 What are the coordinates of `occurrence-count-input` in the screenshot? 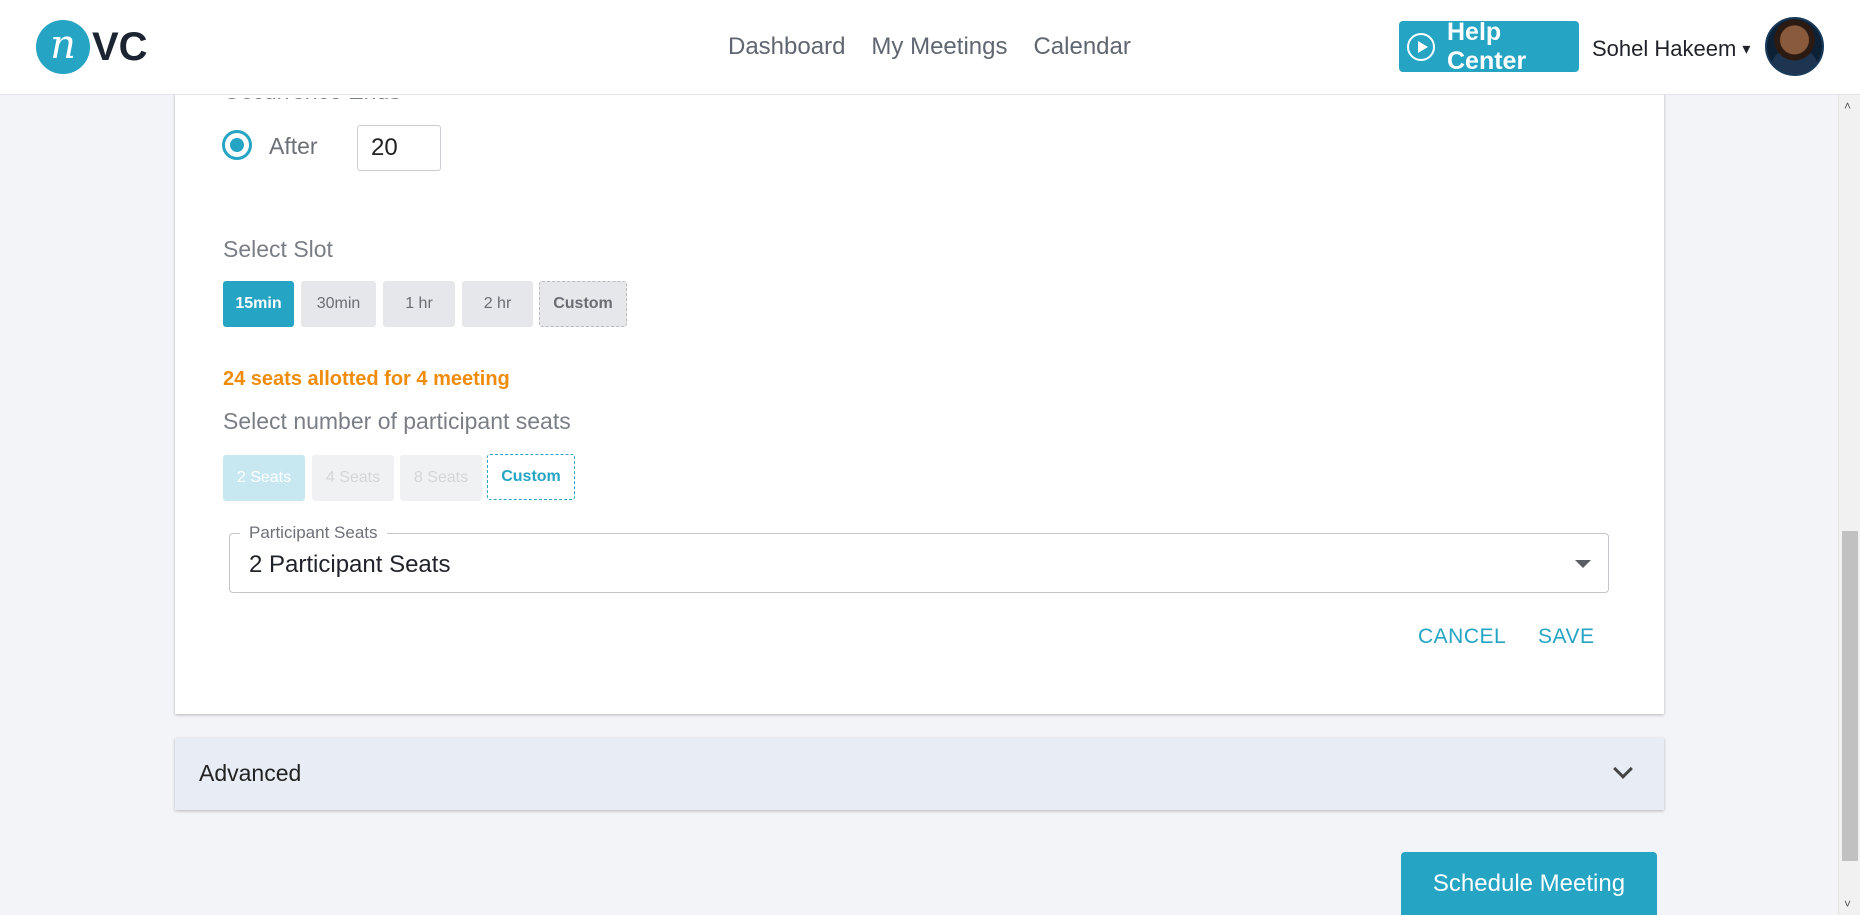 It's located at (399, 148).